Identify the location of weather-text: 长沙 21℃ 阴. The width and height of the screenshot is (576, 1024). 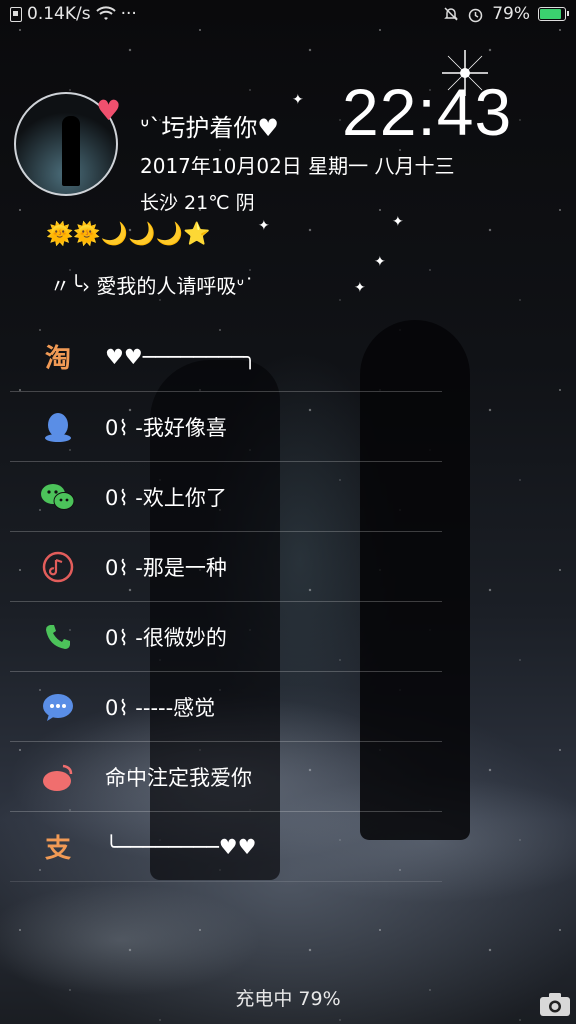
(197, 203).